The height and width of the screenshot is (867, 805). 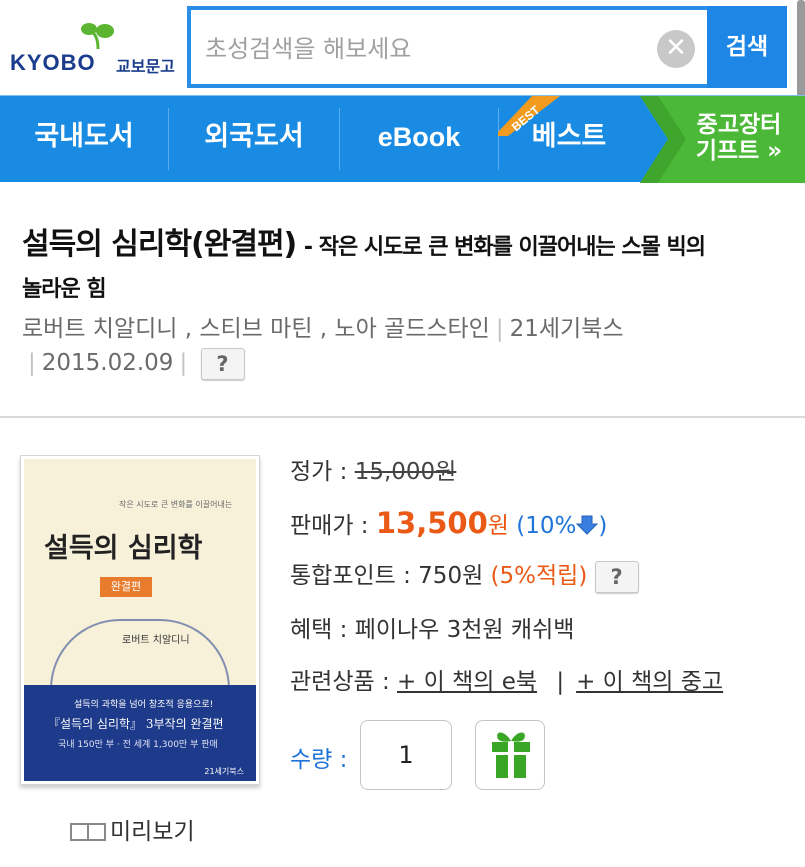 I want to click on cover-stamp: 완결편, so click(x=126, y=587).